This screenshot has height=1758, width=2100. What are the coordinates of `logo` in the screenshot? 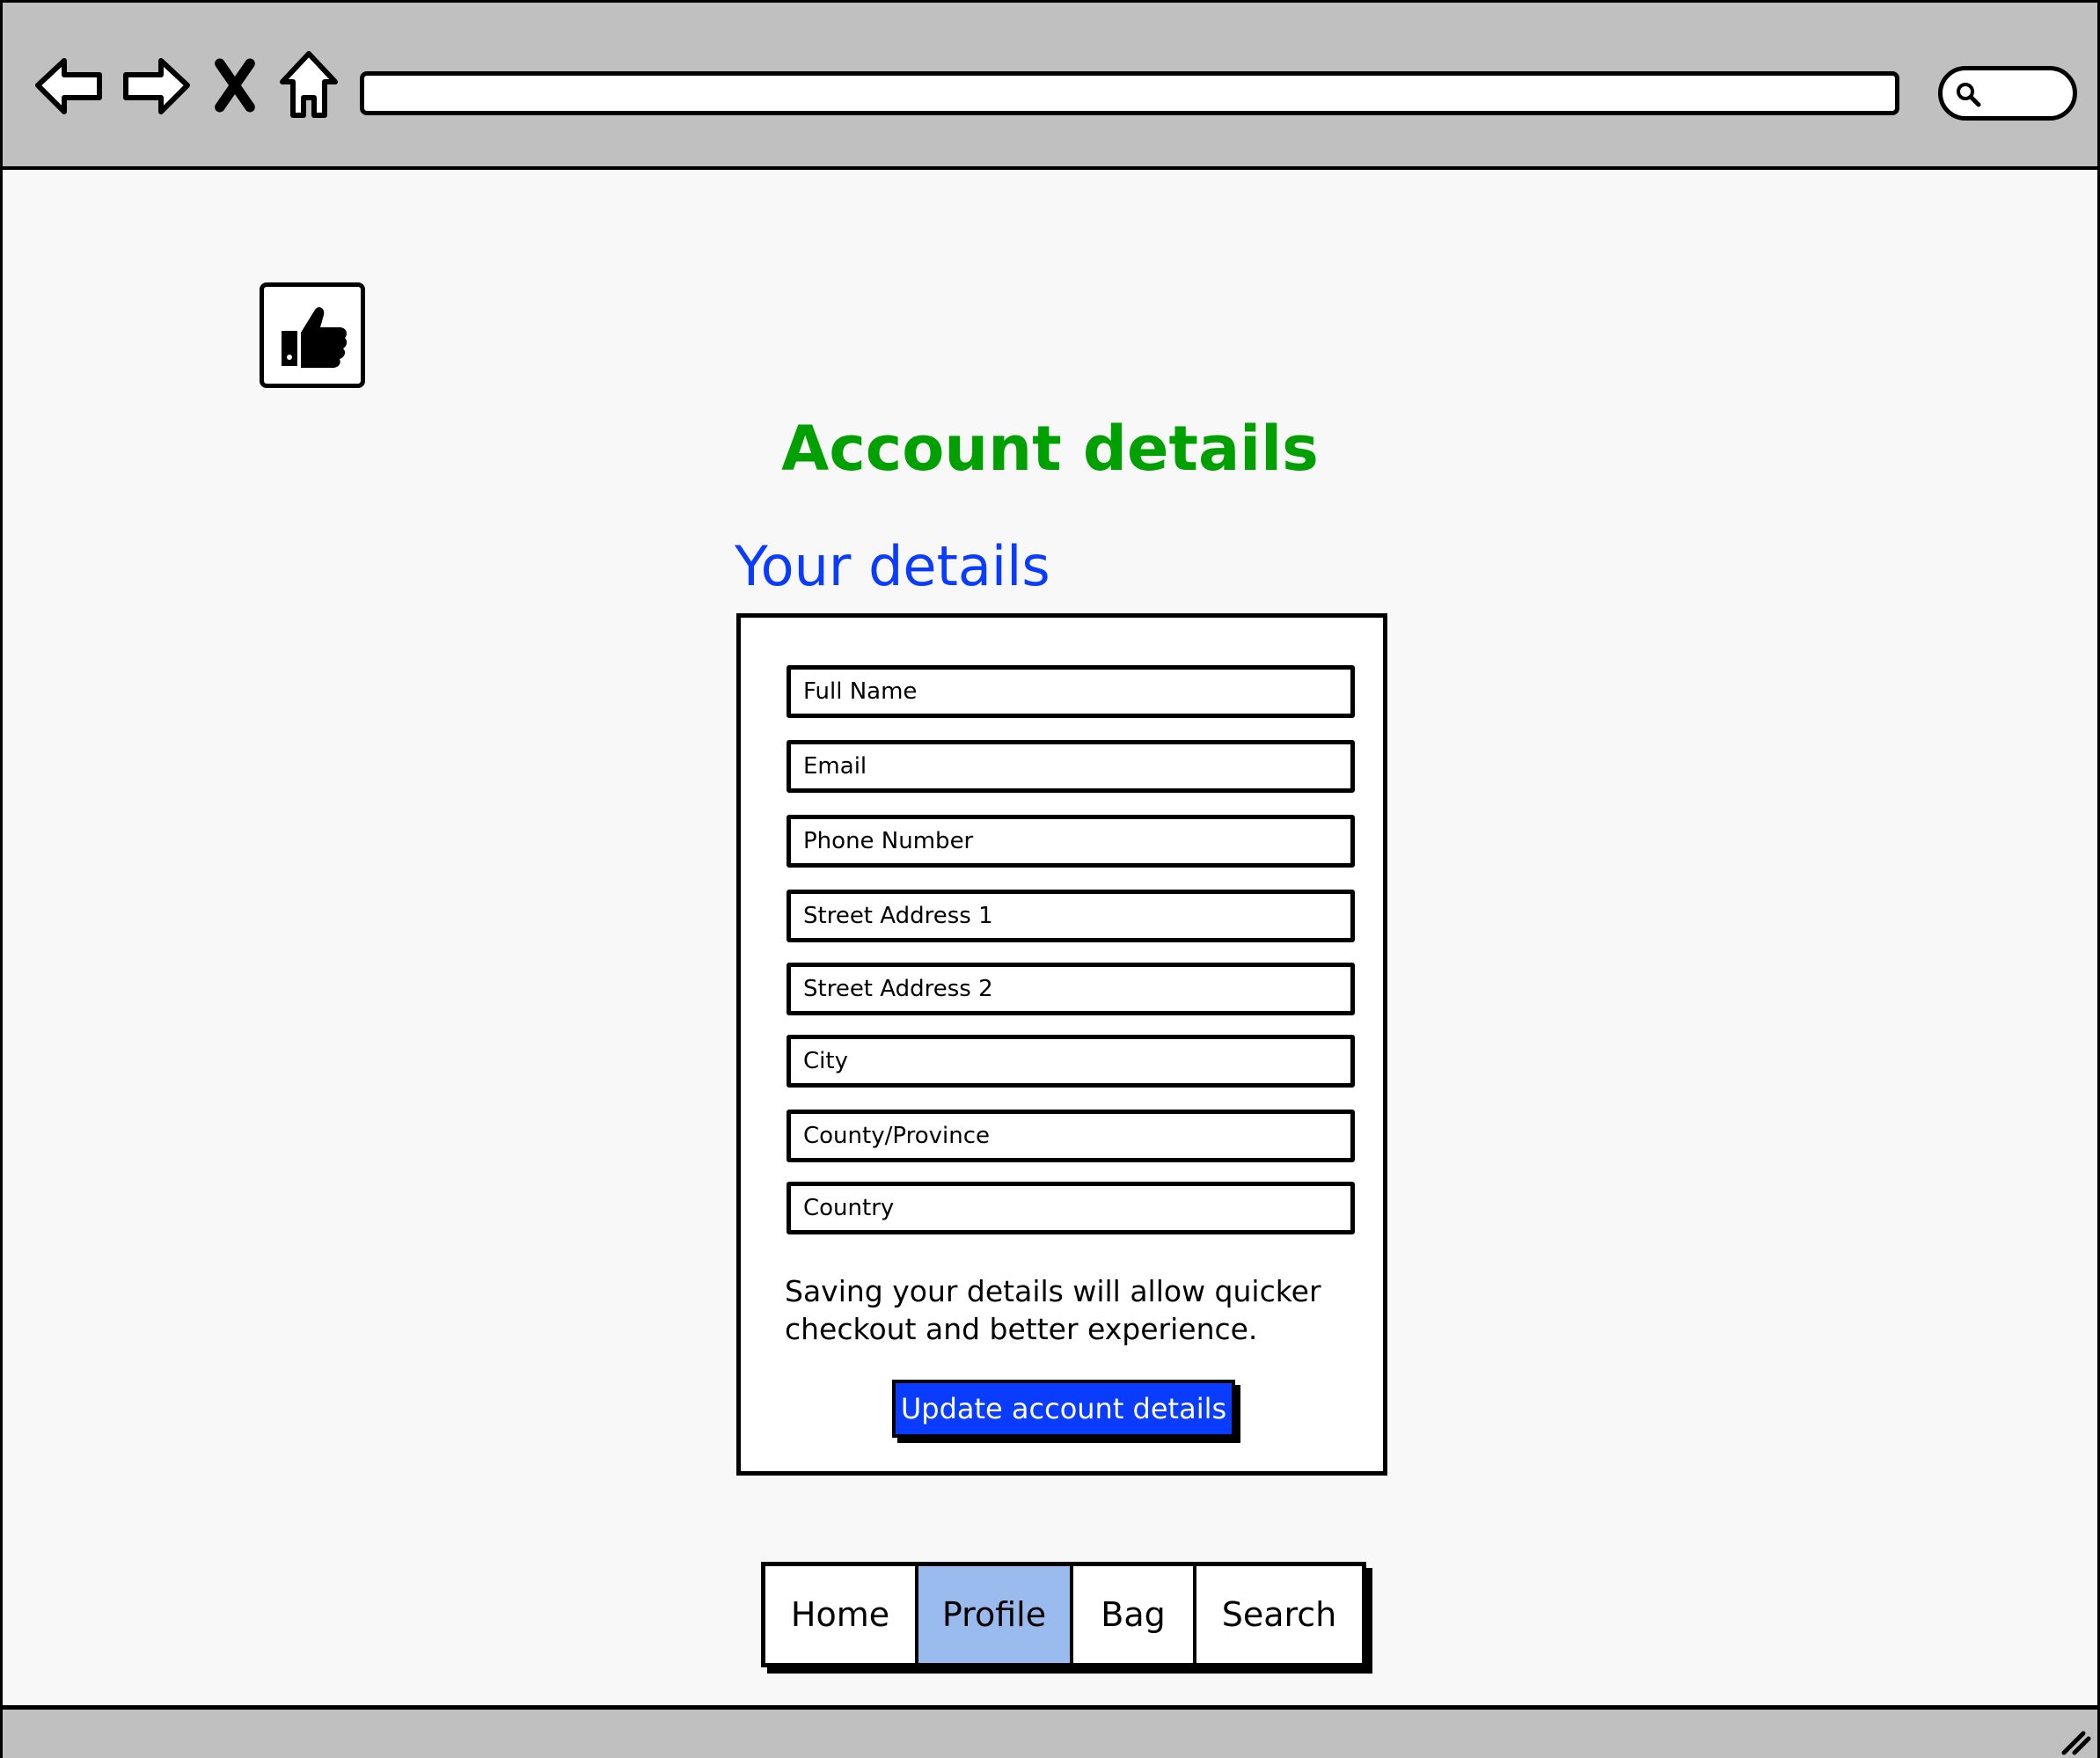 It's located at (313, 335).